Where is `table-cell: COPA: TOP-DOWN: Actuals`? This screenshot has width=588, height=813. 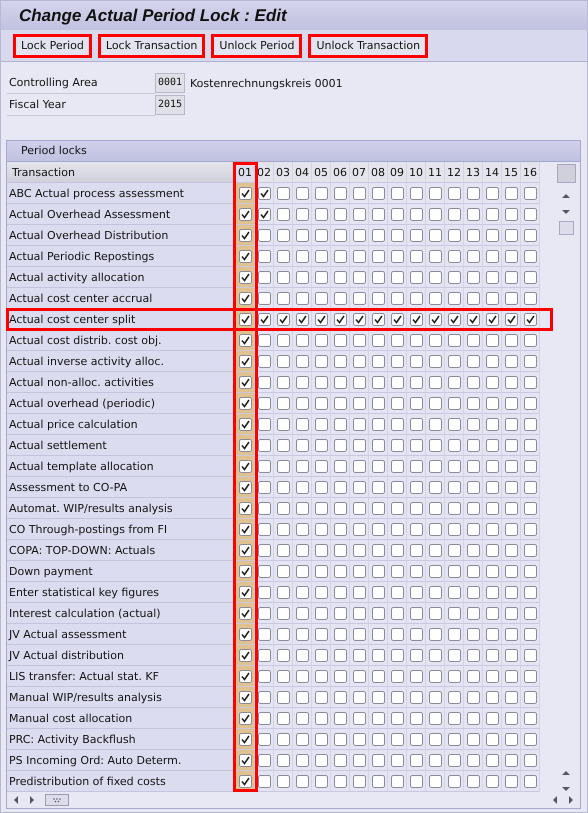
table-cell: COPA: TOP-DOWN: Actuals is located at coordinates (121, 550).